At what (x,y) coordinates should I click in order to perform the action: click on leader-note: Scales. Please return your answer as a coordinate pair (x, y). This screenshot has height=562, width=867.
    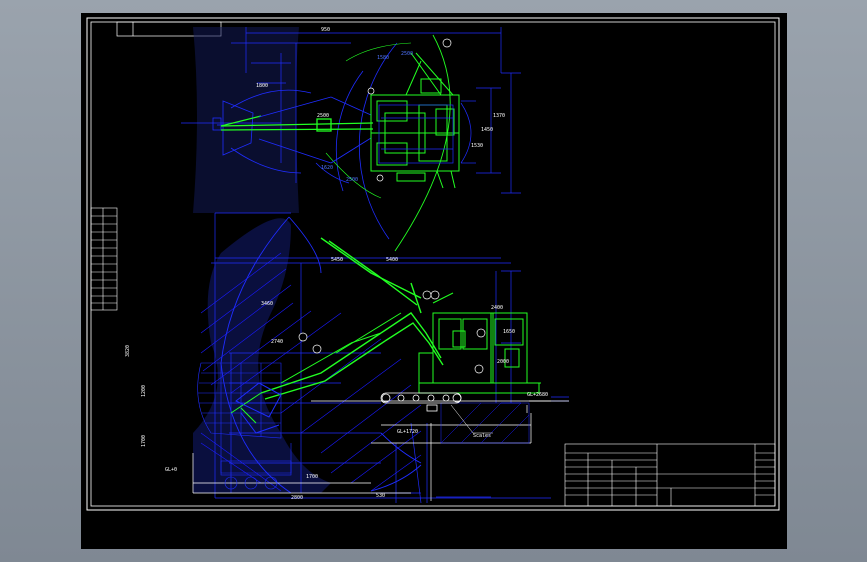
    Looking at the image, I should click on (482, 436).